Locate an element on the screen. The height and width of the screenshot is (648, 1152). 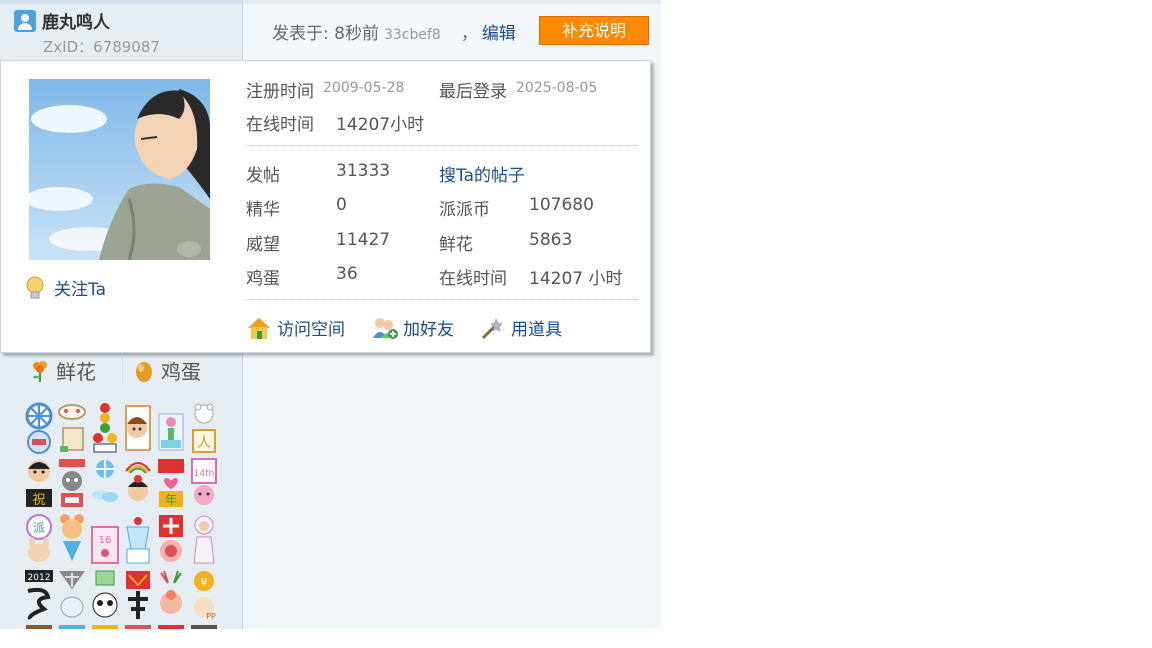
gift-separator is located at coordinates (122, 371).